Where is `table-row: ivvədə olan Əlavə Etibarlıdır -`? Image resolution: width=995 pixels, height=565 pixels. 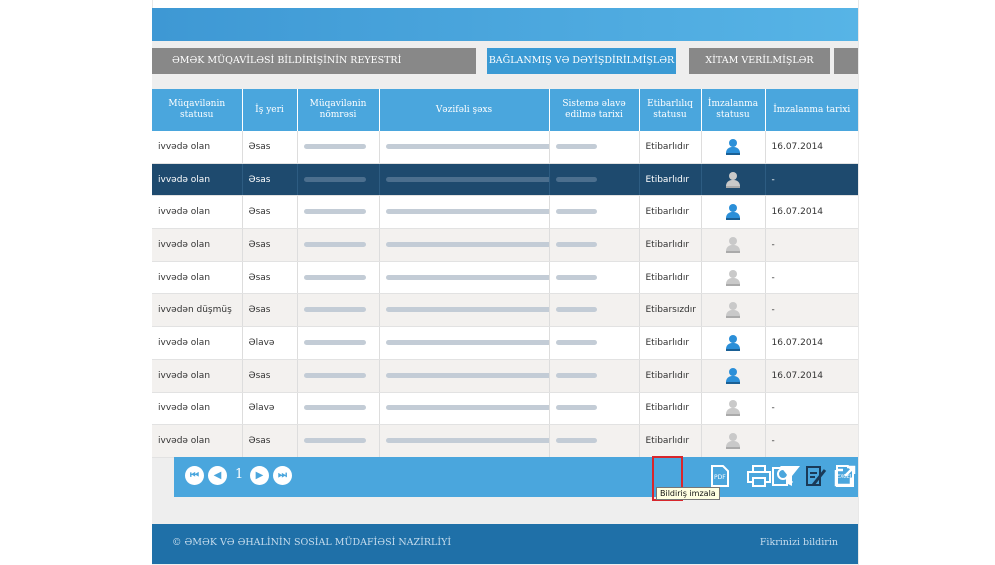 table-row: ivvədə olan Əlavə Etibarlıdır - is located at coordinates (505, 409).